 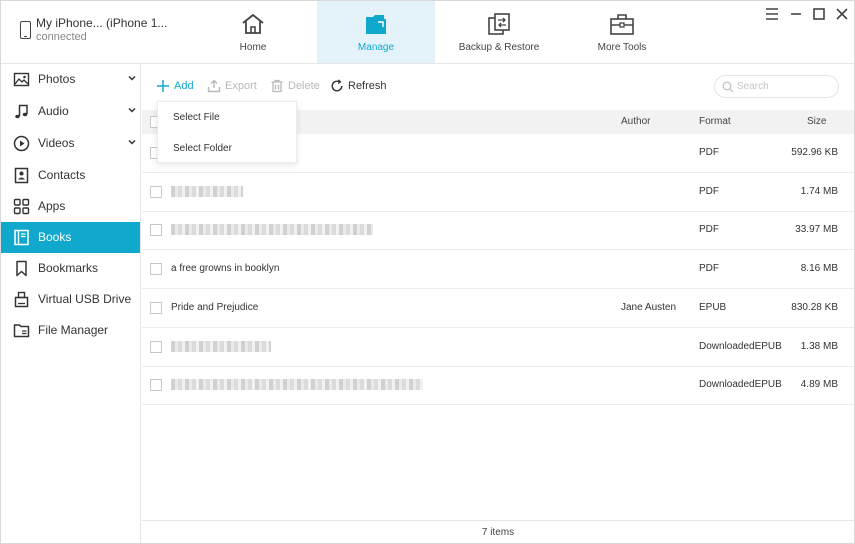 What do you see at coordinates (816, 121) in the screenshot?
I see `column-size: Size` at bounding box center [816, 121].